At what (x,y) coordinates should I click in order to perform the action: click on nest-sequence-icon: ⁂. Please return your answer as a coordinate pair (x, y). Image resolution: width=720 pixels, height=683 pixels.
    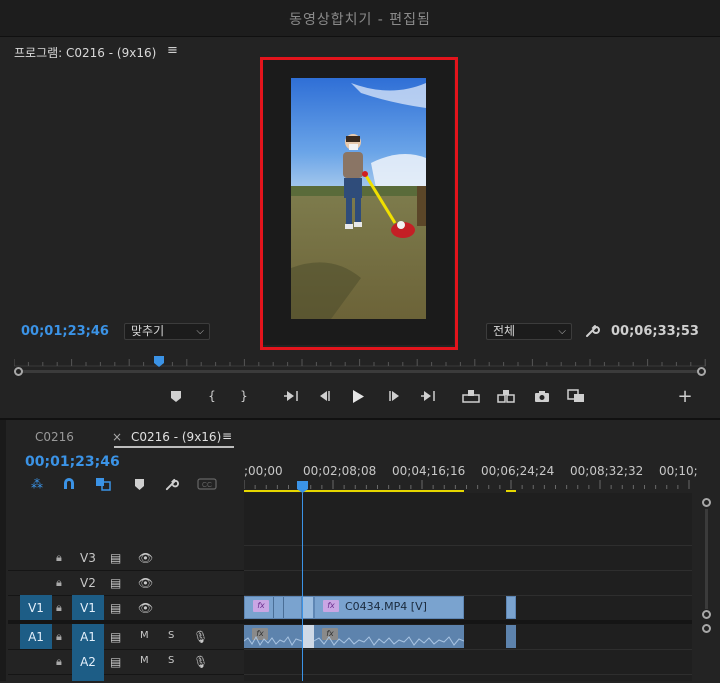
    Looking at the image, I should click on (37, 484).